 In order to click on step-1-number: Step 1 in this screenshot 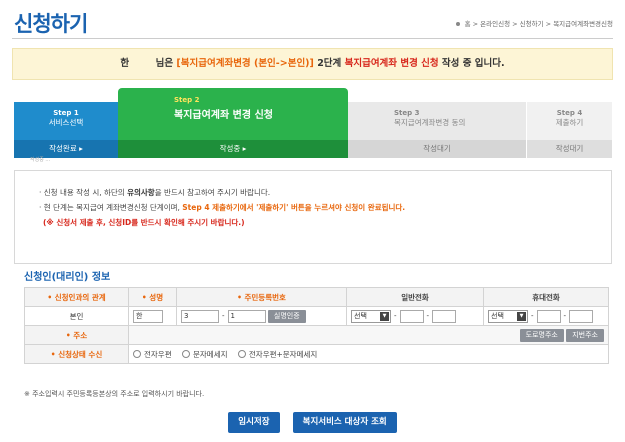, I will do `click(66, 113)`.